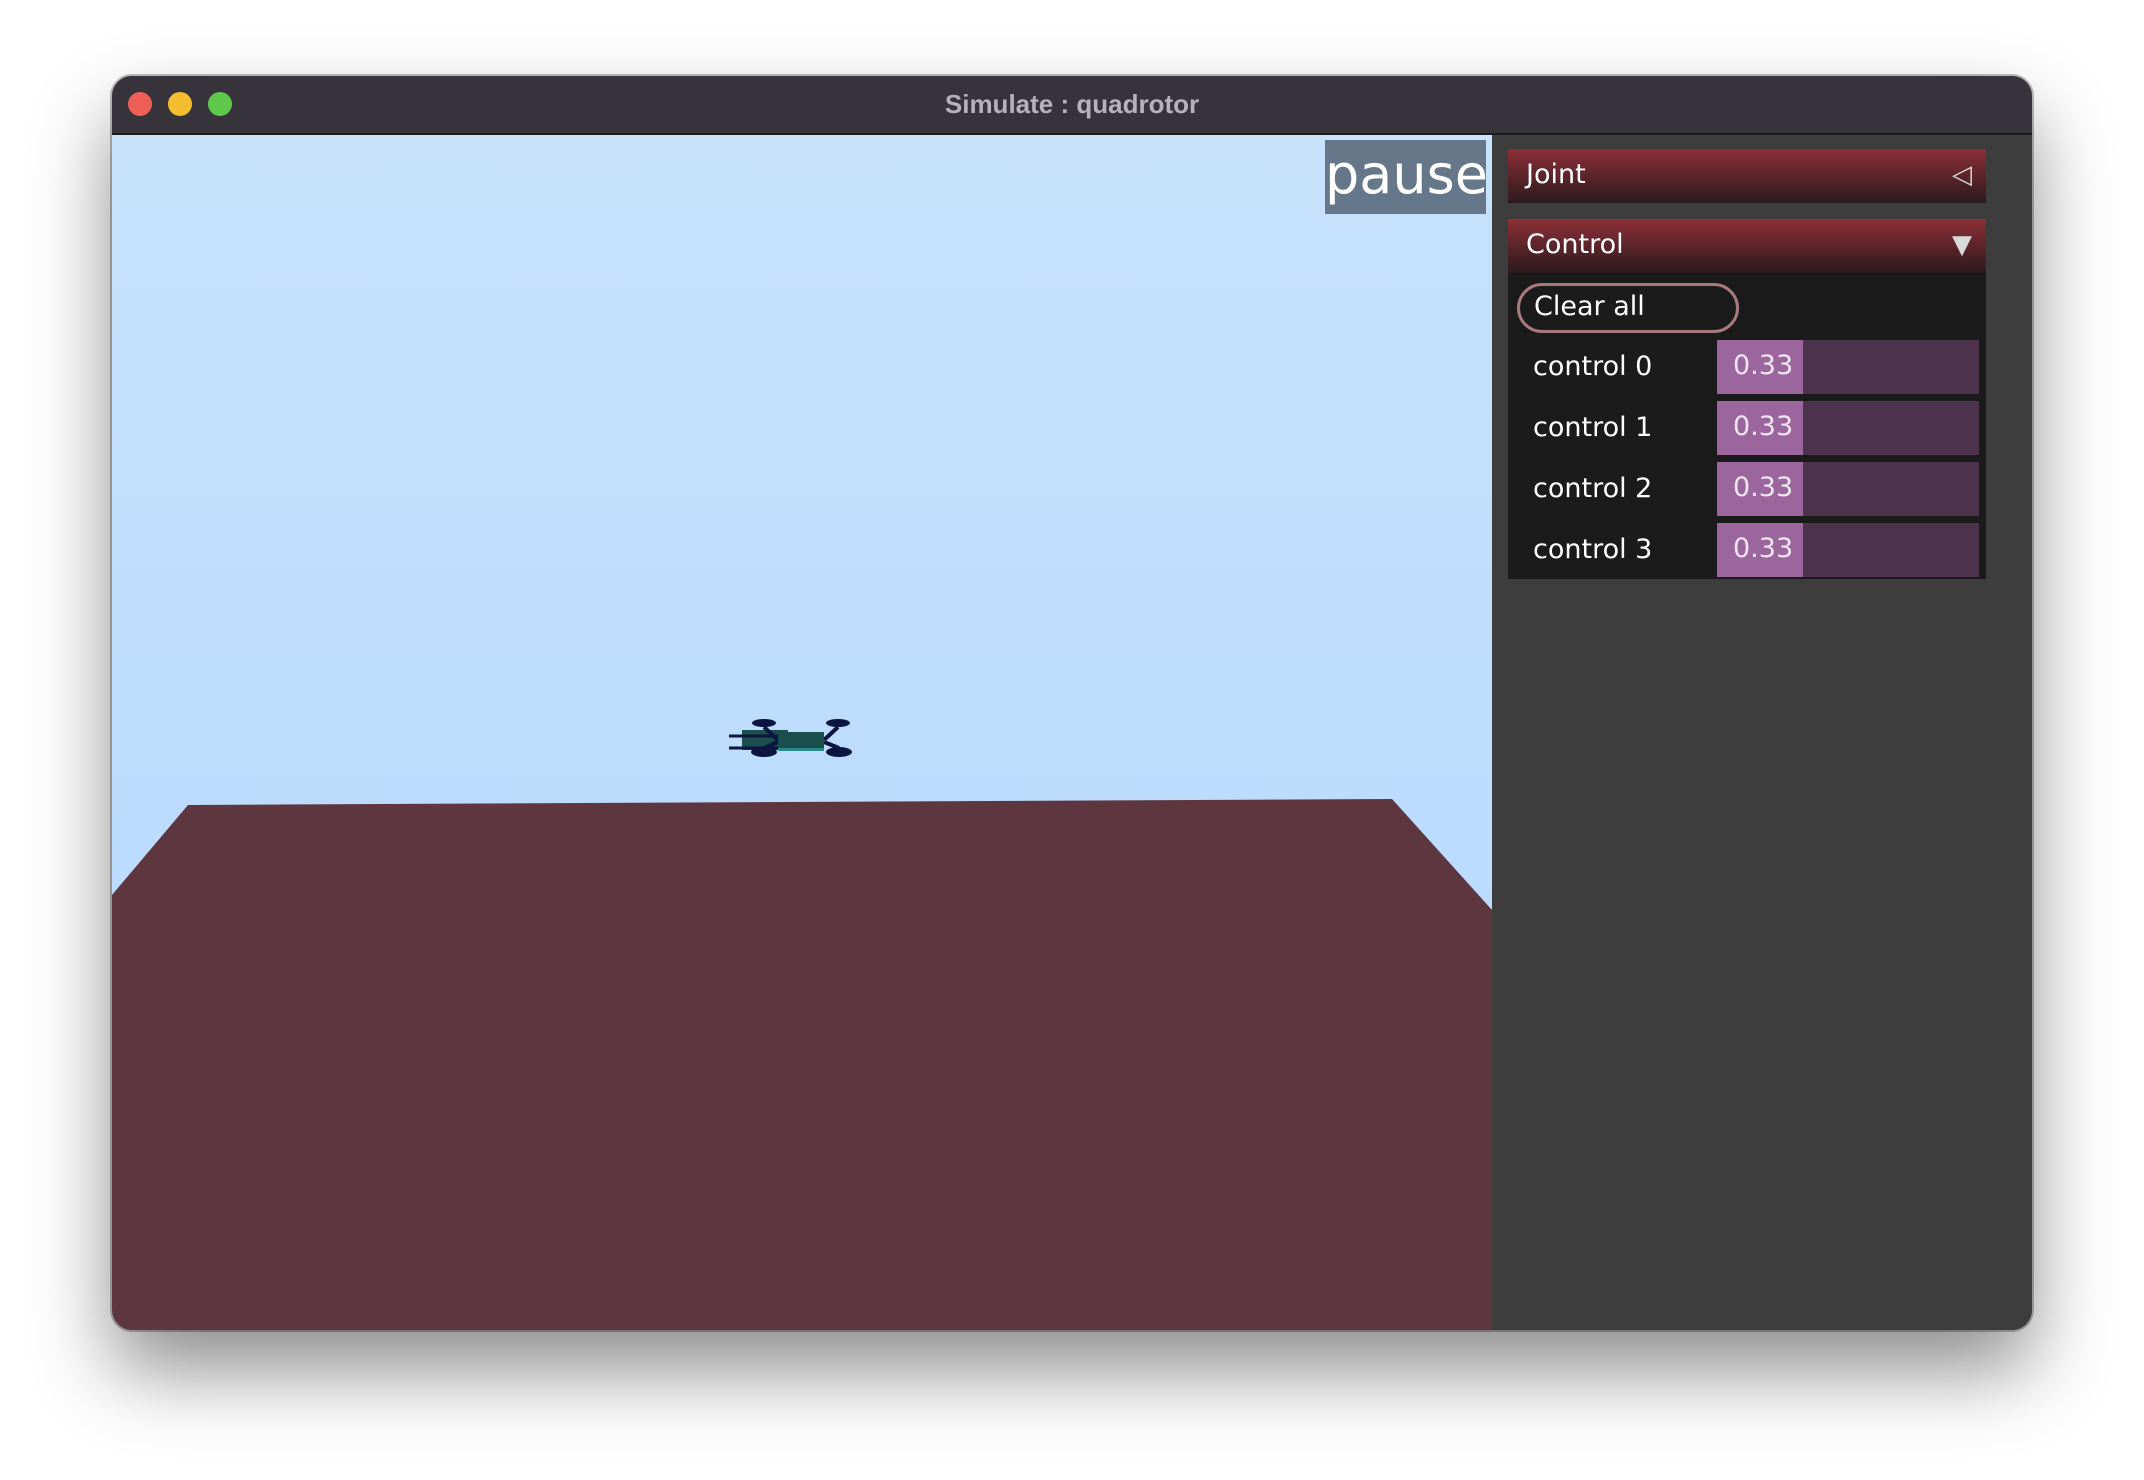 The image size is (2144, 1480). What do you see at coordinates (1593, 549) in the screenshot?
I see `control-label: control 3` at bounding box center [1593, 549].